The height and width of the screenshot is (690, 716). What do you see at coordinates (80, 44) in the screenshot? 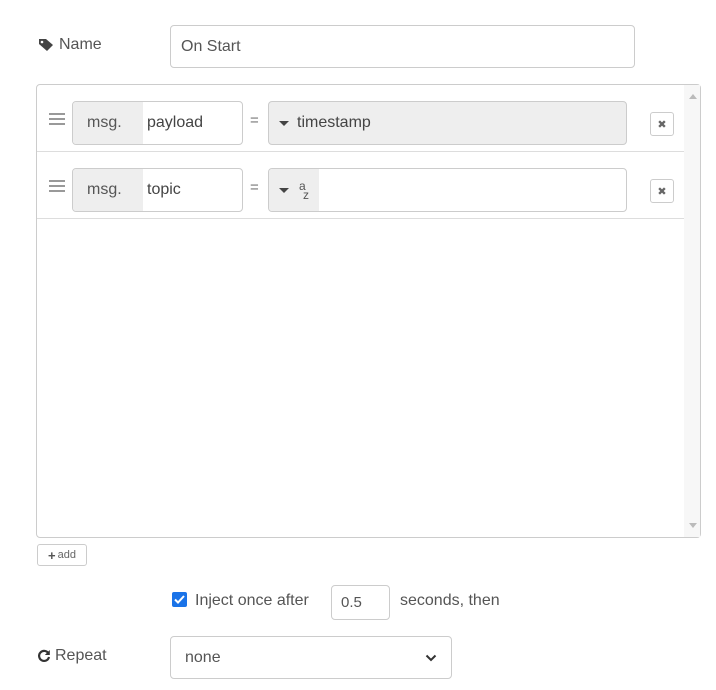
I see `name-label-text: Name` at bounding box center [80, 44].